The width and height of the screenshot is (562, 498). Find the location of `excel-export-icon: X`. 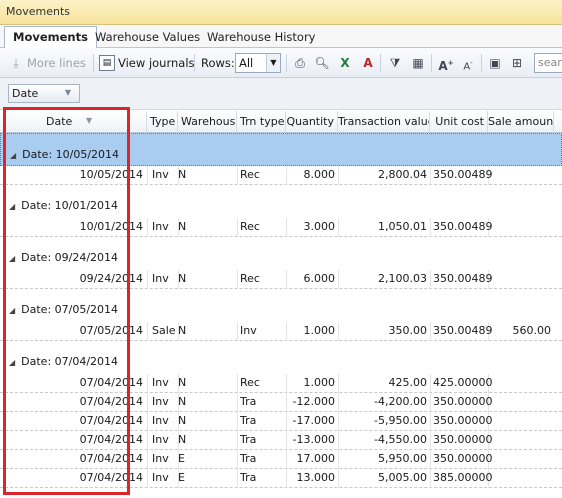

excel-export-icon: X is located at coordinates (345, 63).